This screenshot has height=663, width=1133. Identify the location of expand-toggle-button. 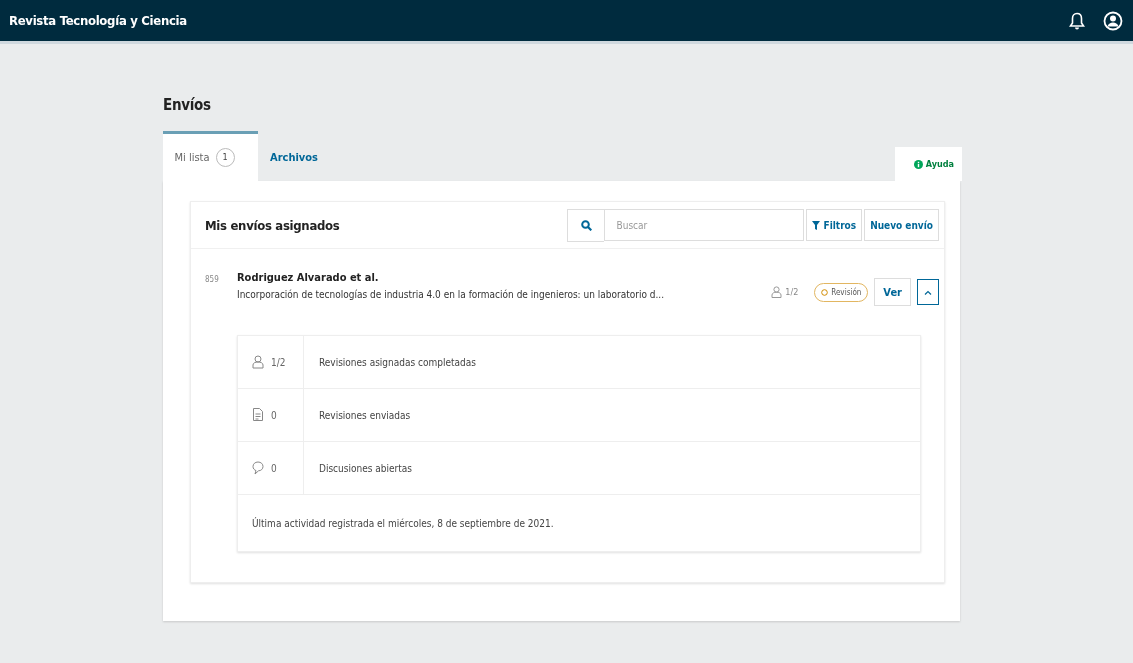
(928, 292).